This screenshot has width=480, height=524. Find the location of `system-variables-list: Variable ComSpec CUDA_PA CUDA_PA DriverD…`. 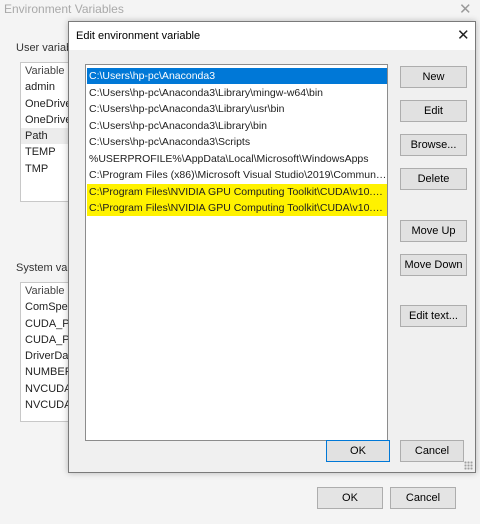

system-variables-list: Variable ComSpec CUDA_PA CUDA_PA DriverD… is located at coordinates (46, 352).